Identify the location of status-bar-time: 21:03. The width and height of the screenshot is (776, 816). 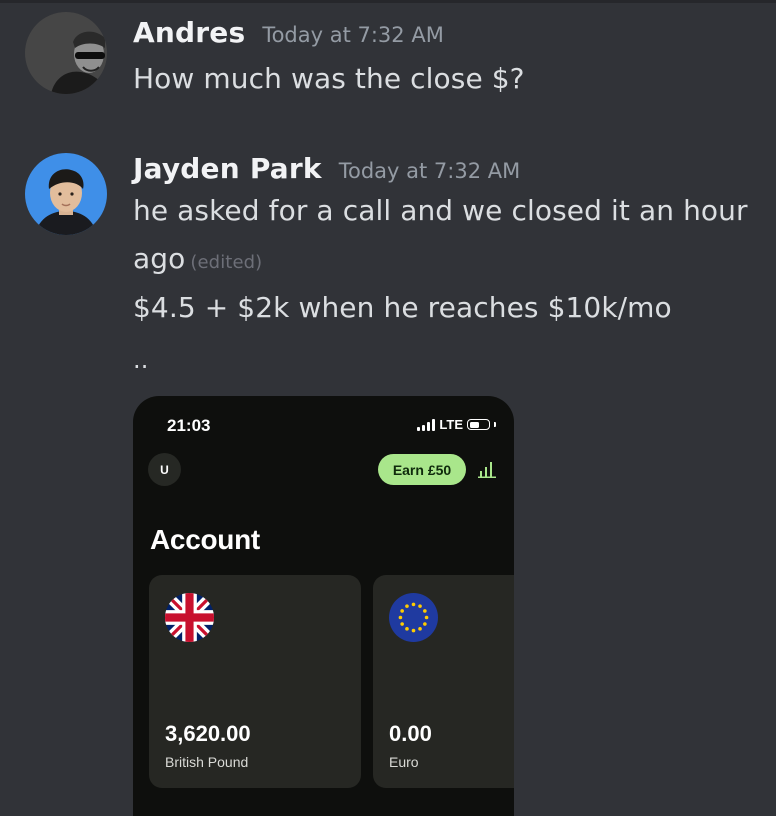
(189, 425).